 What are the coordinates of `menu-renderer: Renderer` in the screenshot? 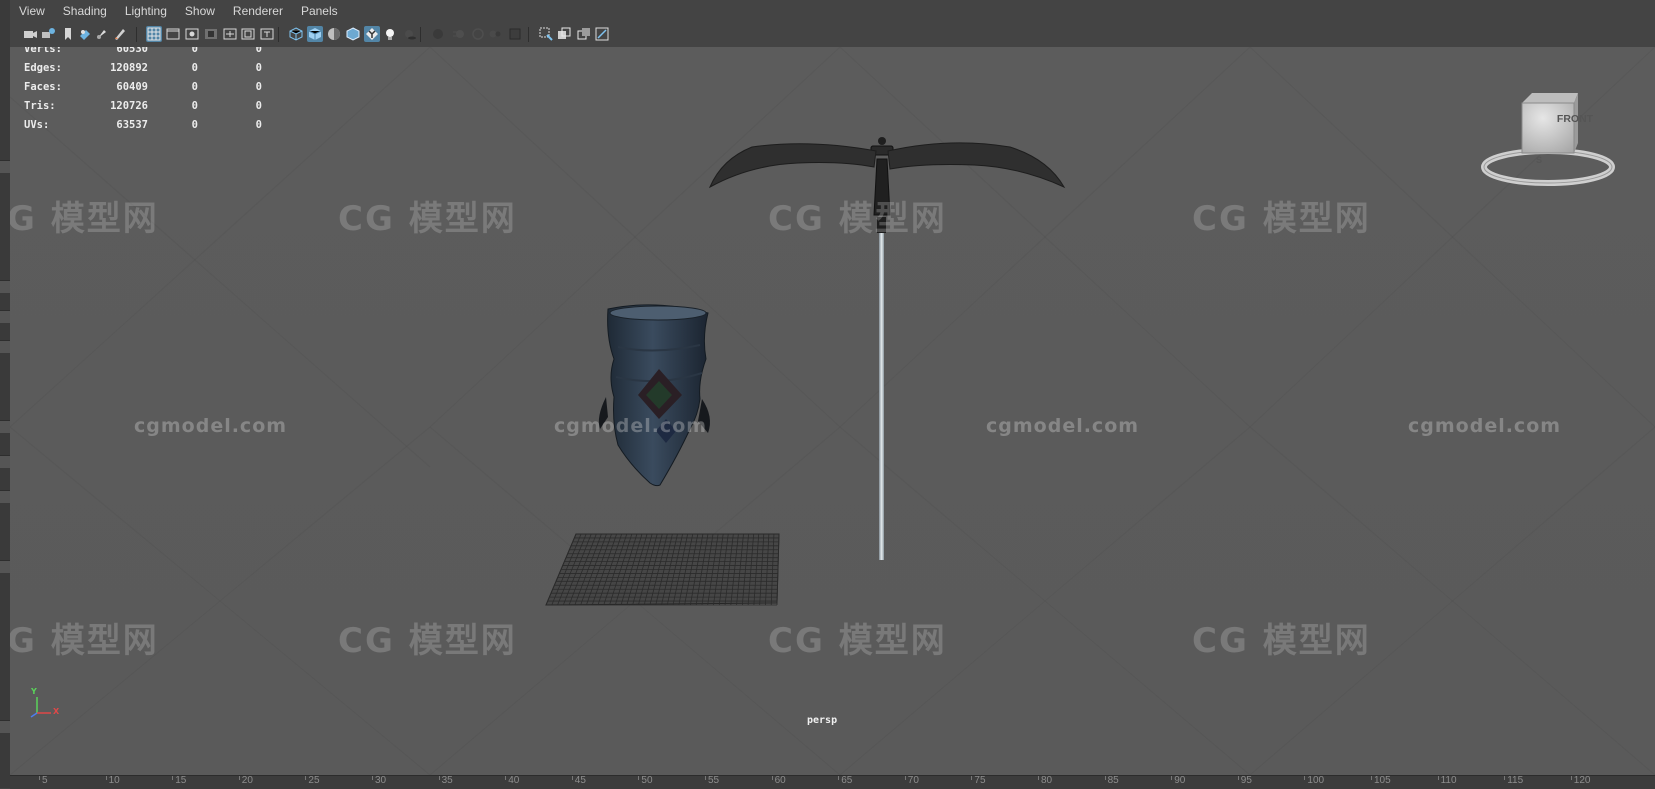 It's located at (258, 11).